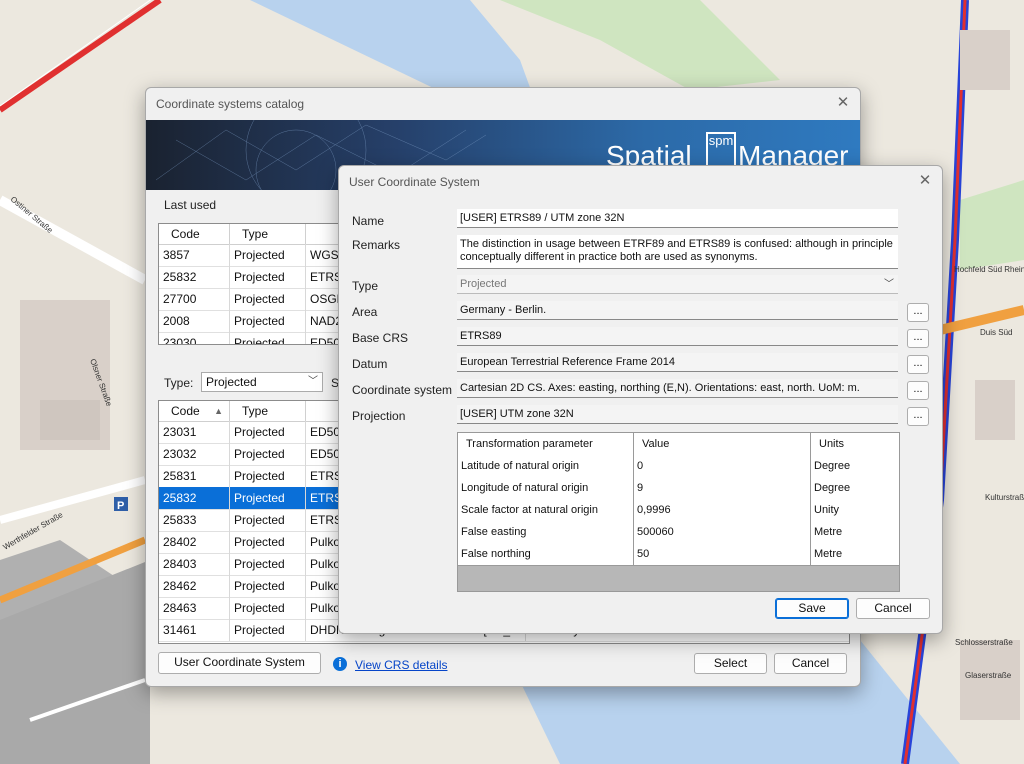 Image resolution: width=1024 pixels, height=764 pixels. What do you see at coordinates (984, 642) in the screenshot?
I see `map-label-schlosser: Schlosserstraße` at bounding box center [984, 642].